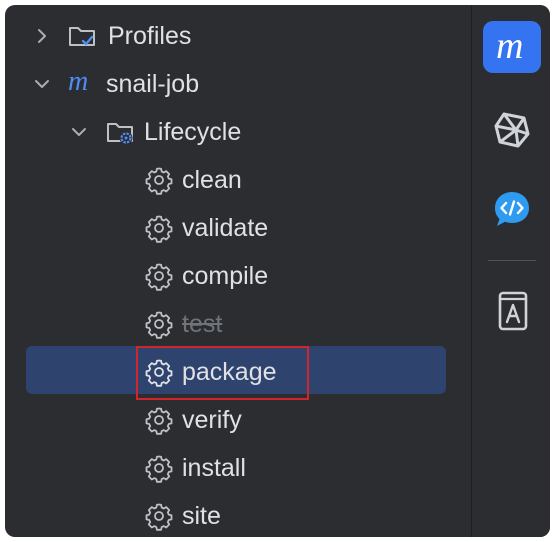  I want to click on lifecycle-phase-validate: validate, so click(238, 228).